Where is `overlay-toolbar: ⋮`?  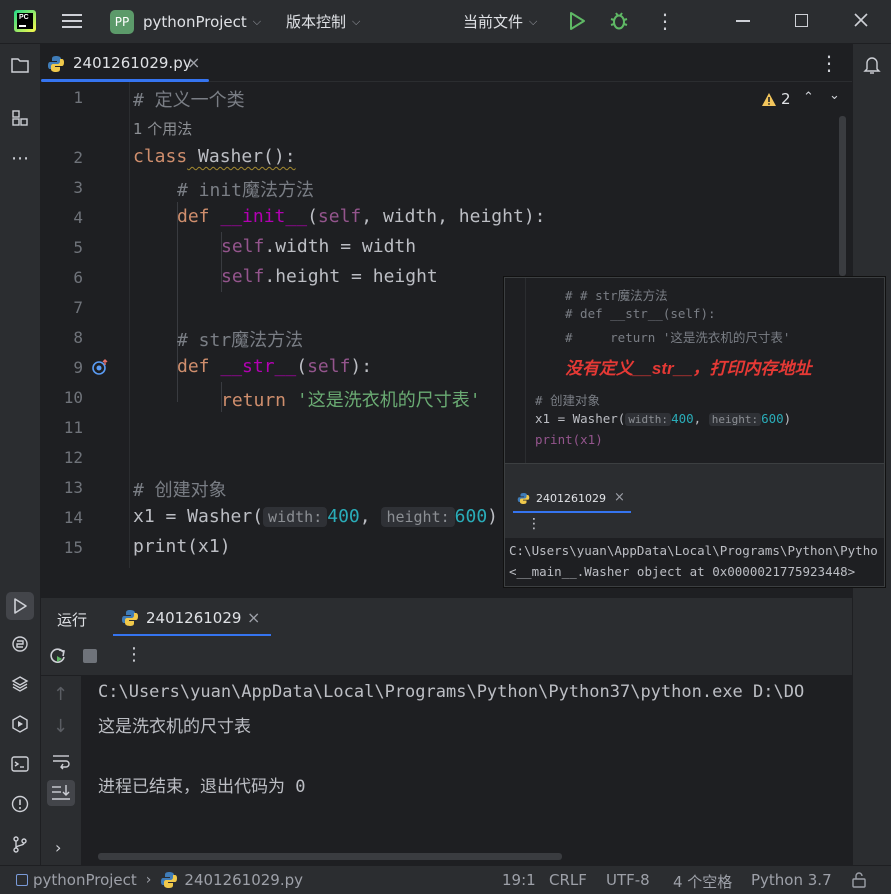 overlay-toolbar: ⋮ is located at coordinates (694, 526).